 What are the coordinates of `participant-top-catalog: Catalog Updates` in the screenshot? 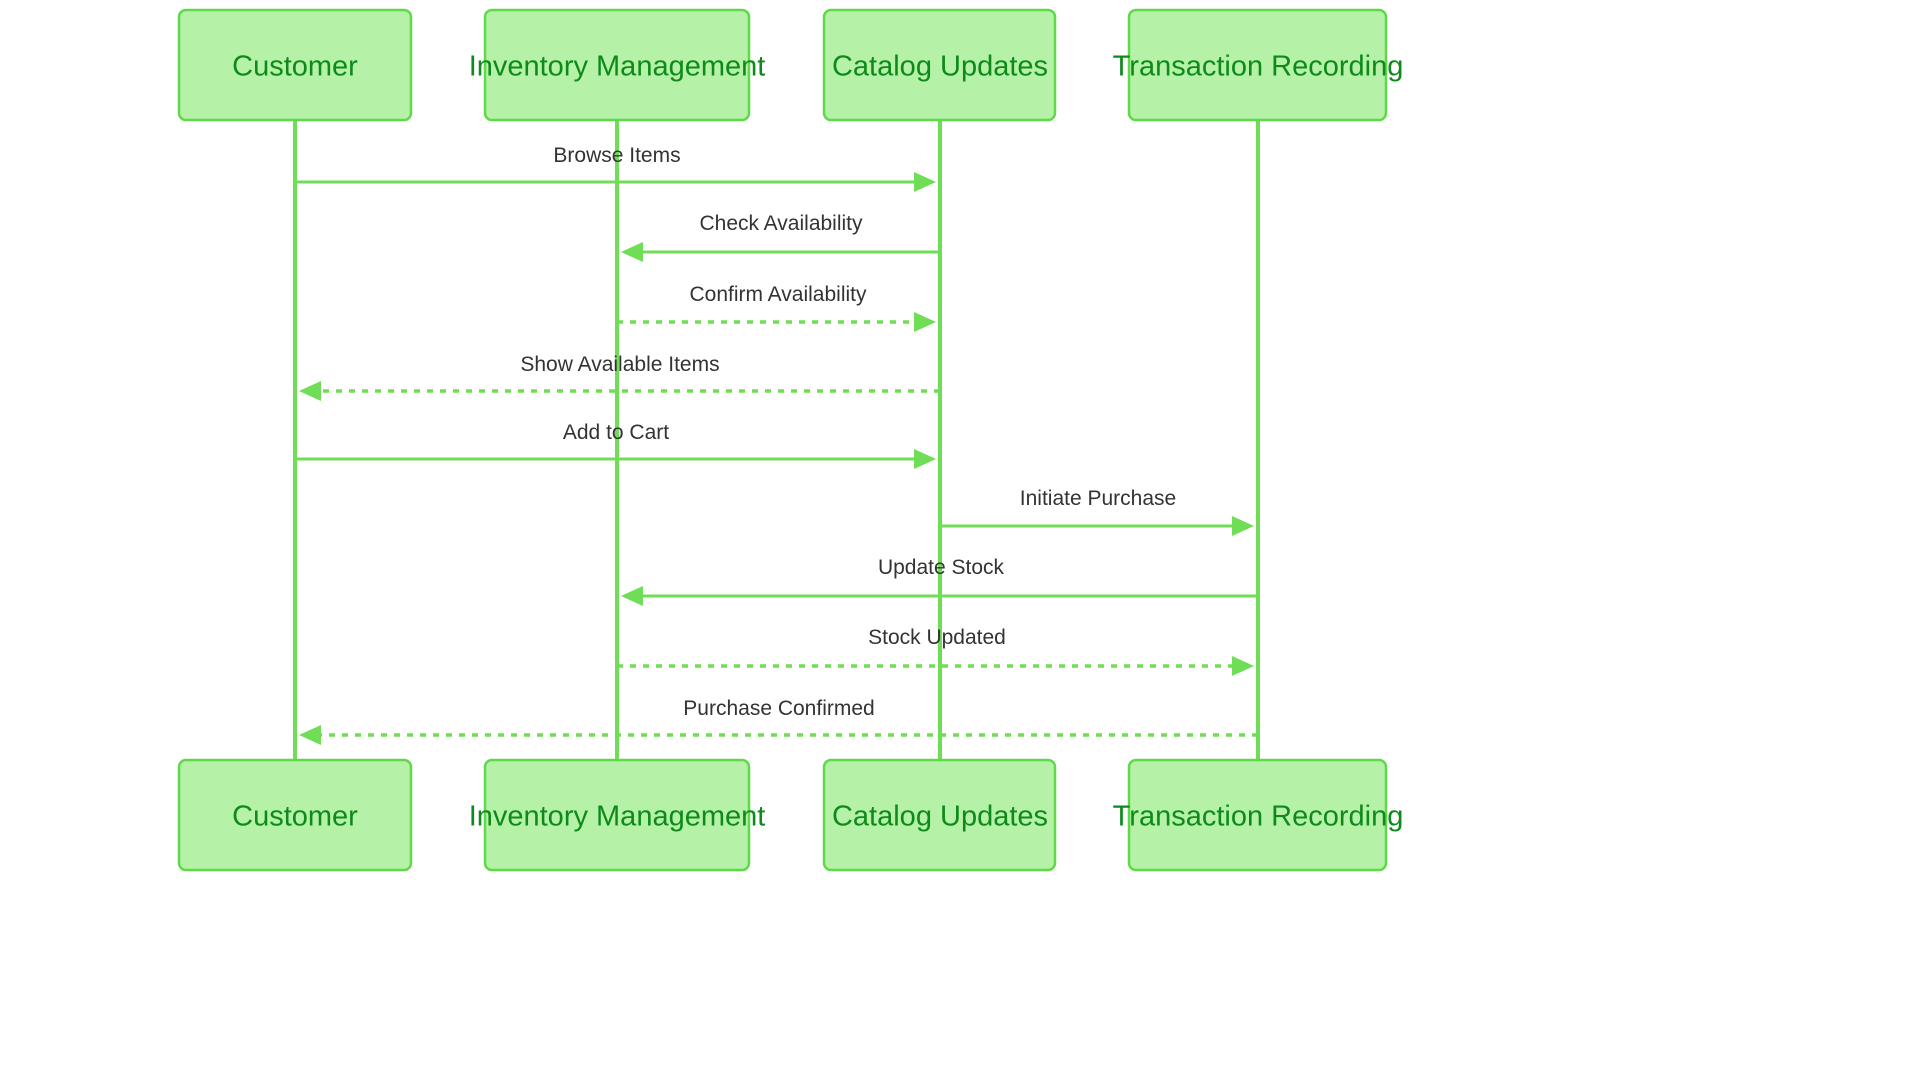 It's located at (939, 65).